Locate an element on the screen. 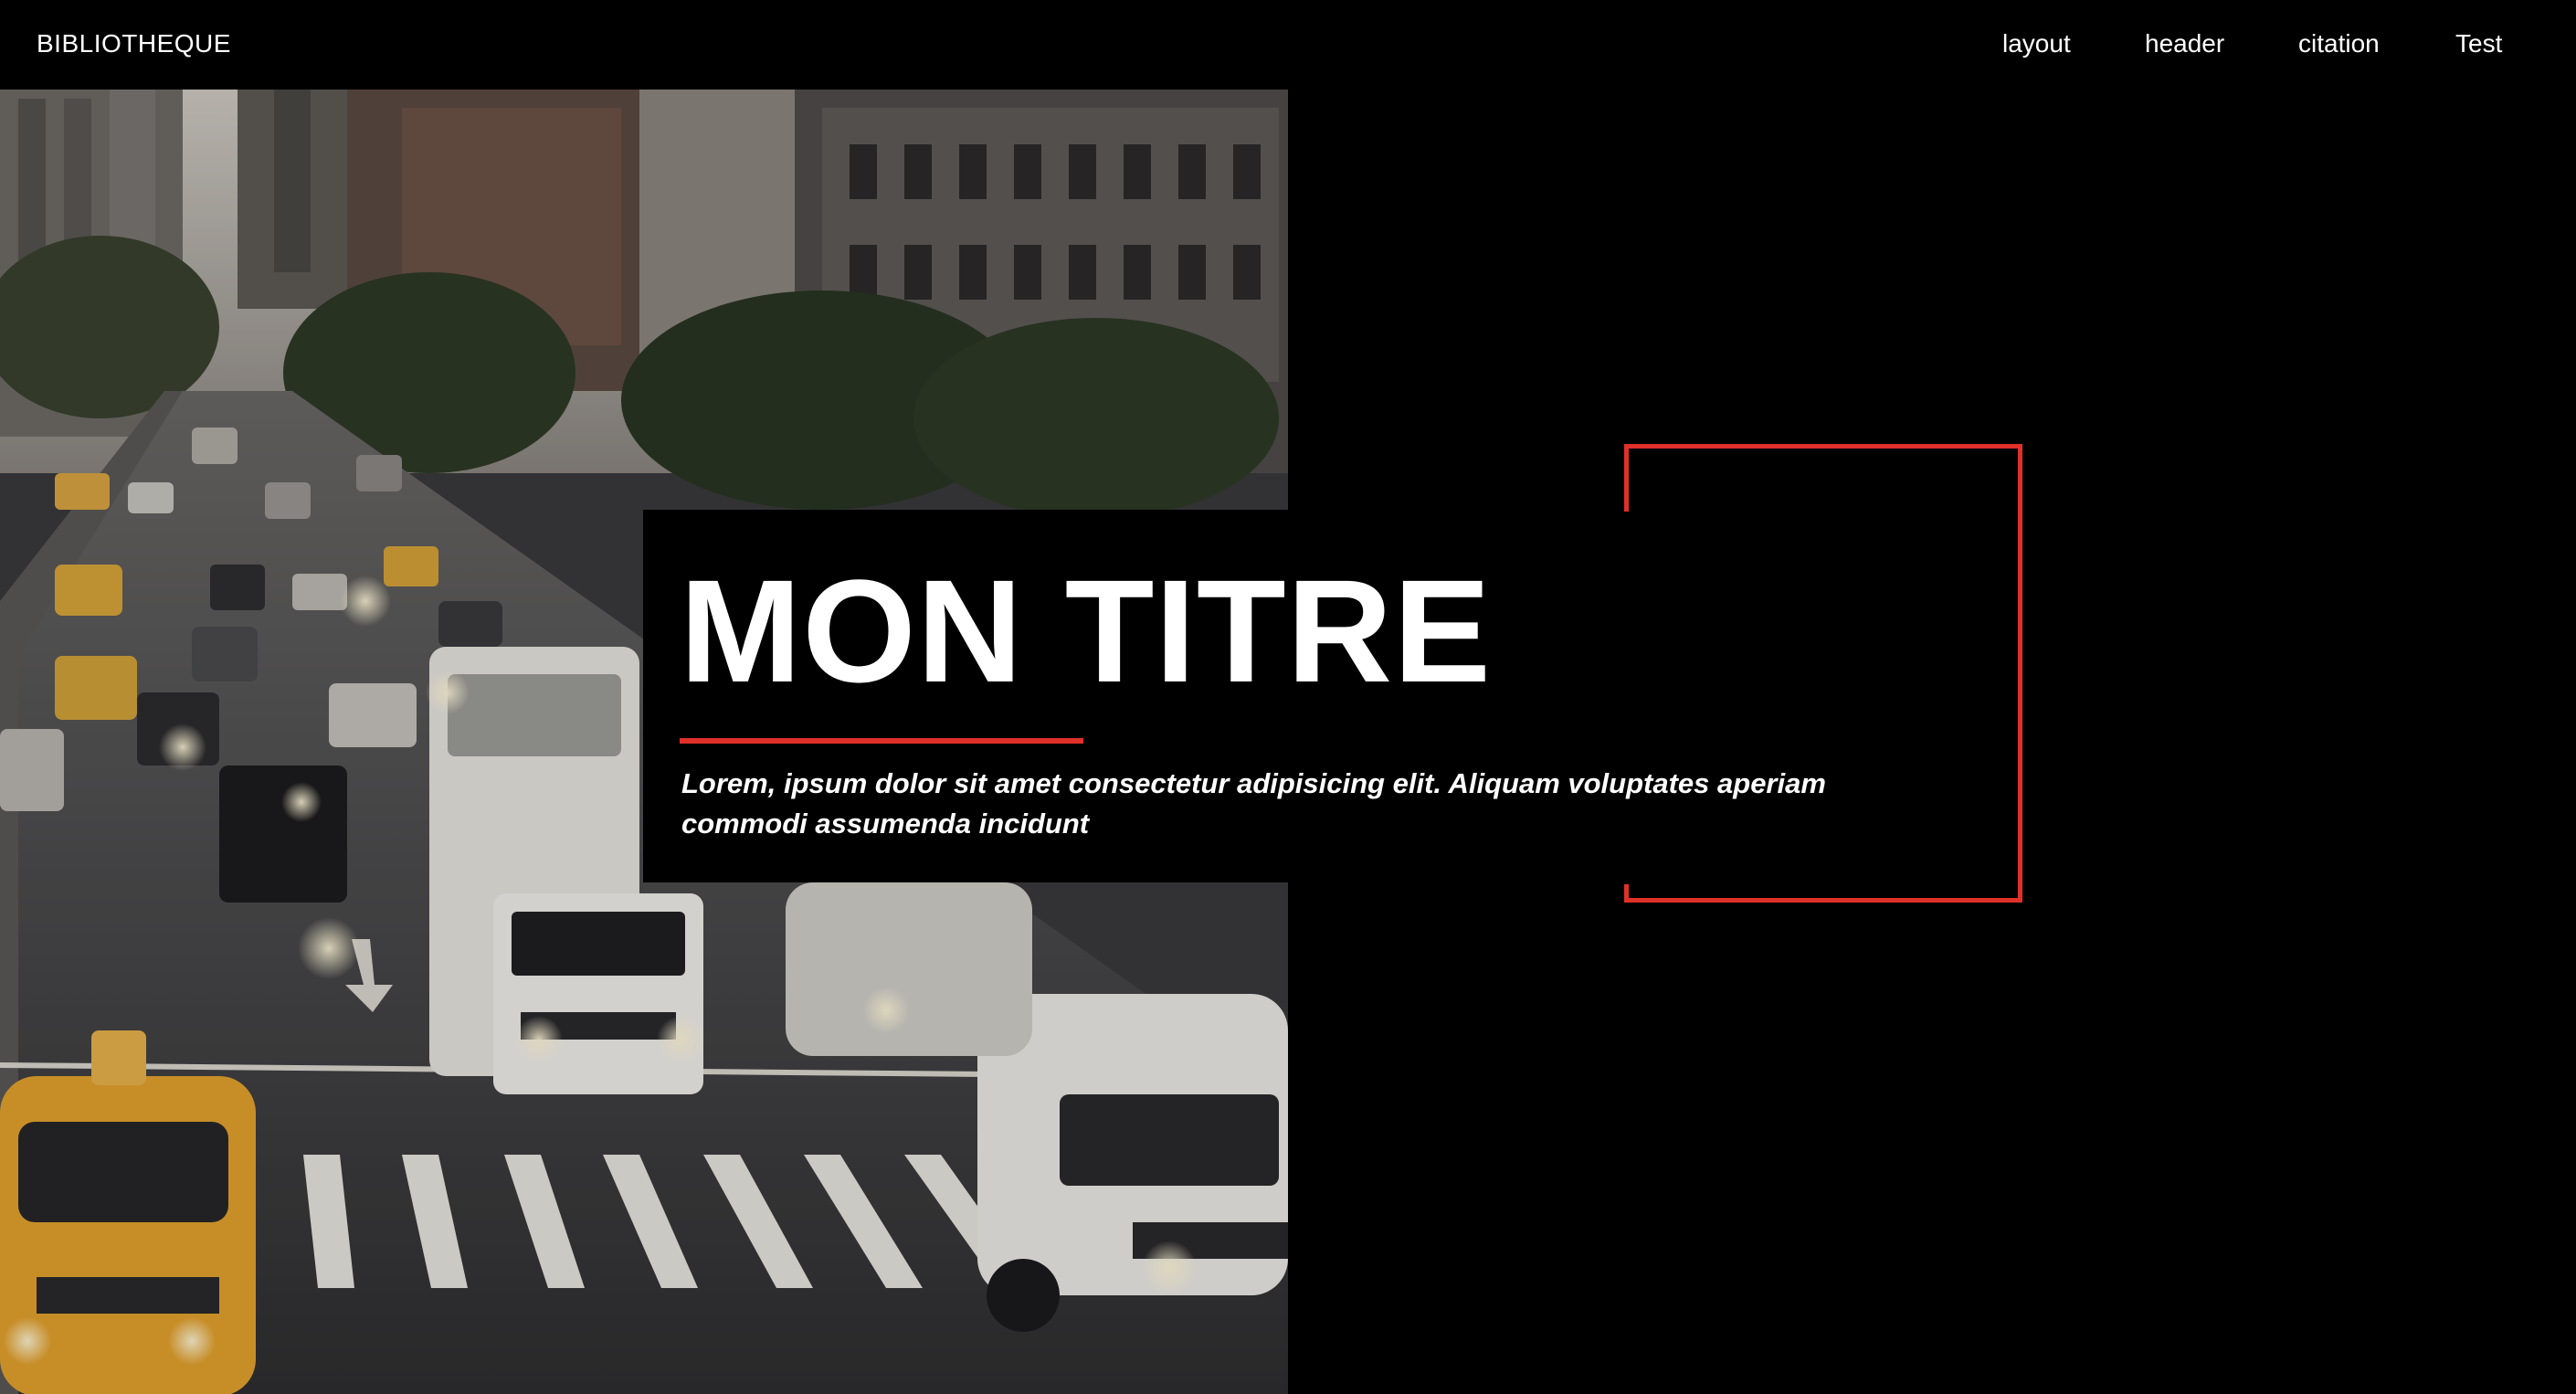 This screenshot has width=2576, height=1394. main-nav: layout header citation Test is located at coordinates (1288, 45).